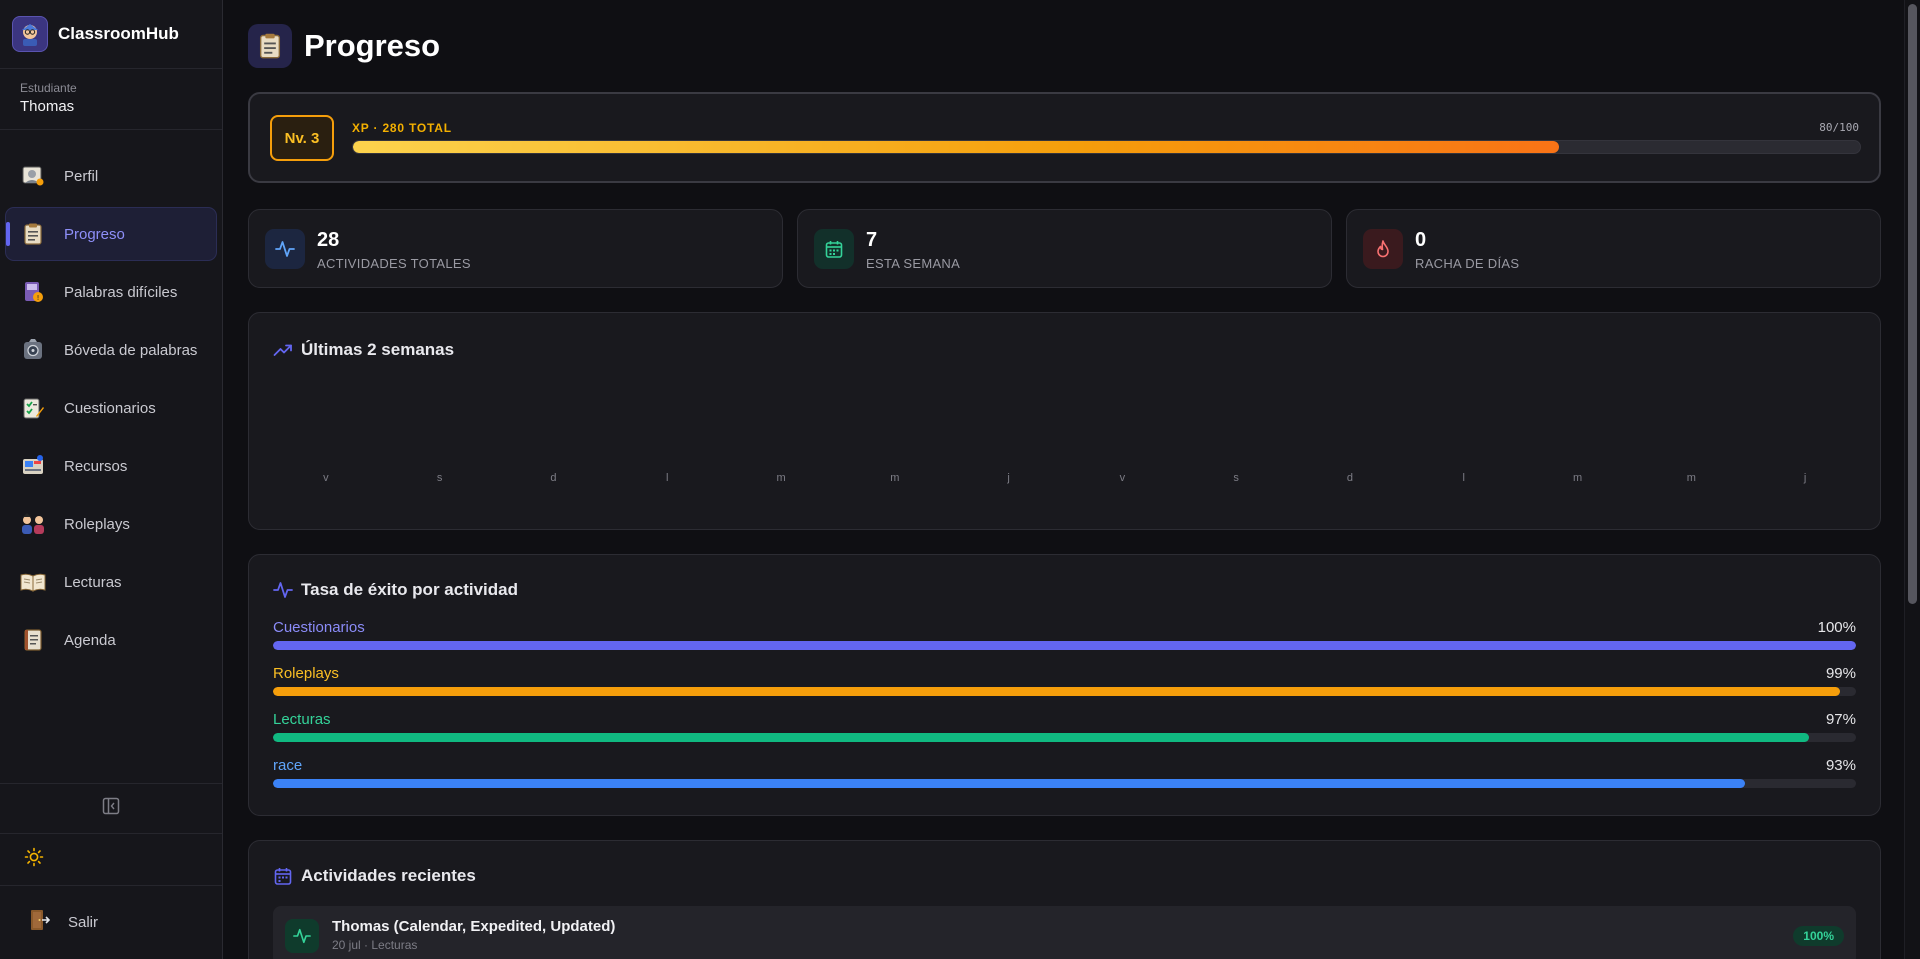  I want to click on chart-title: Últimas 2 semanas, so click(363, 350).